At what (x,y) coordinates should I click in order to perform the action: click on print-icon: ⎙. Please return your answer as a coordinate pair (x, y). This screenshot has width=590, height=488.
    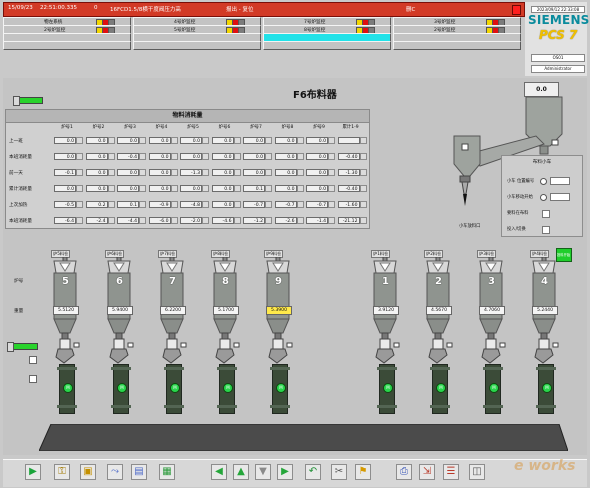
    Looking at the image, I should click on (404, 472).